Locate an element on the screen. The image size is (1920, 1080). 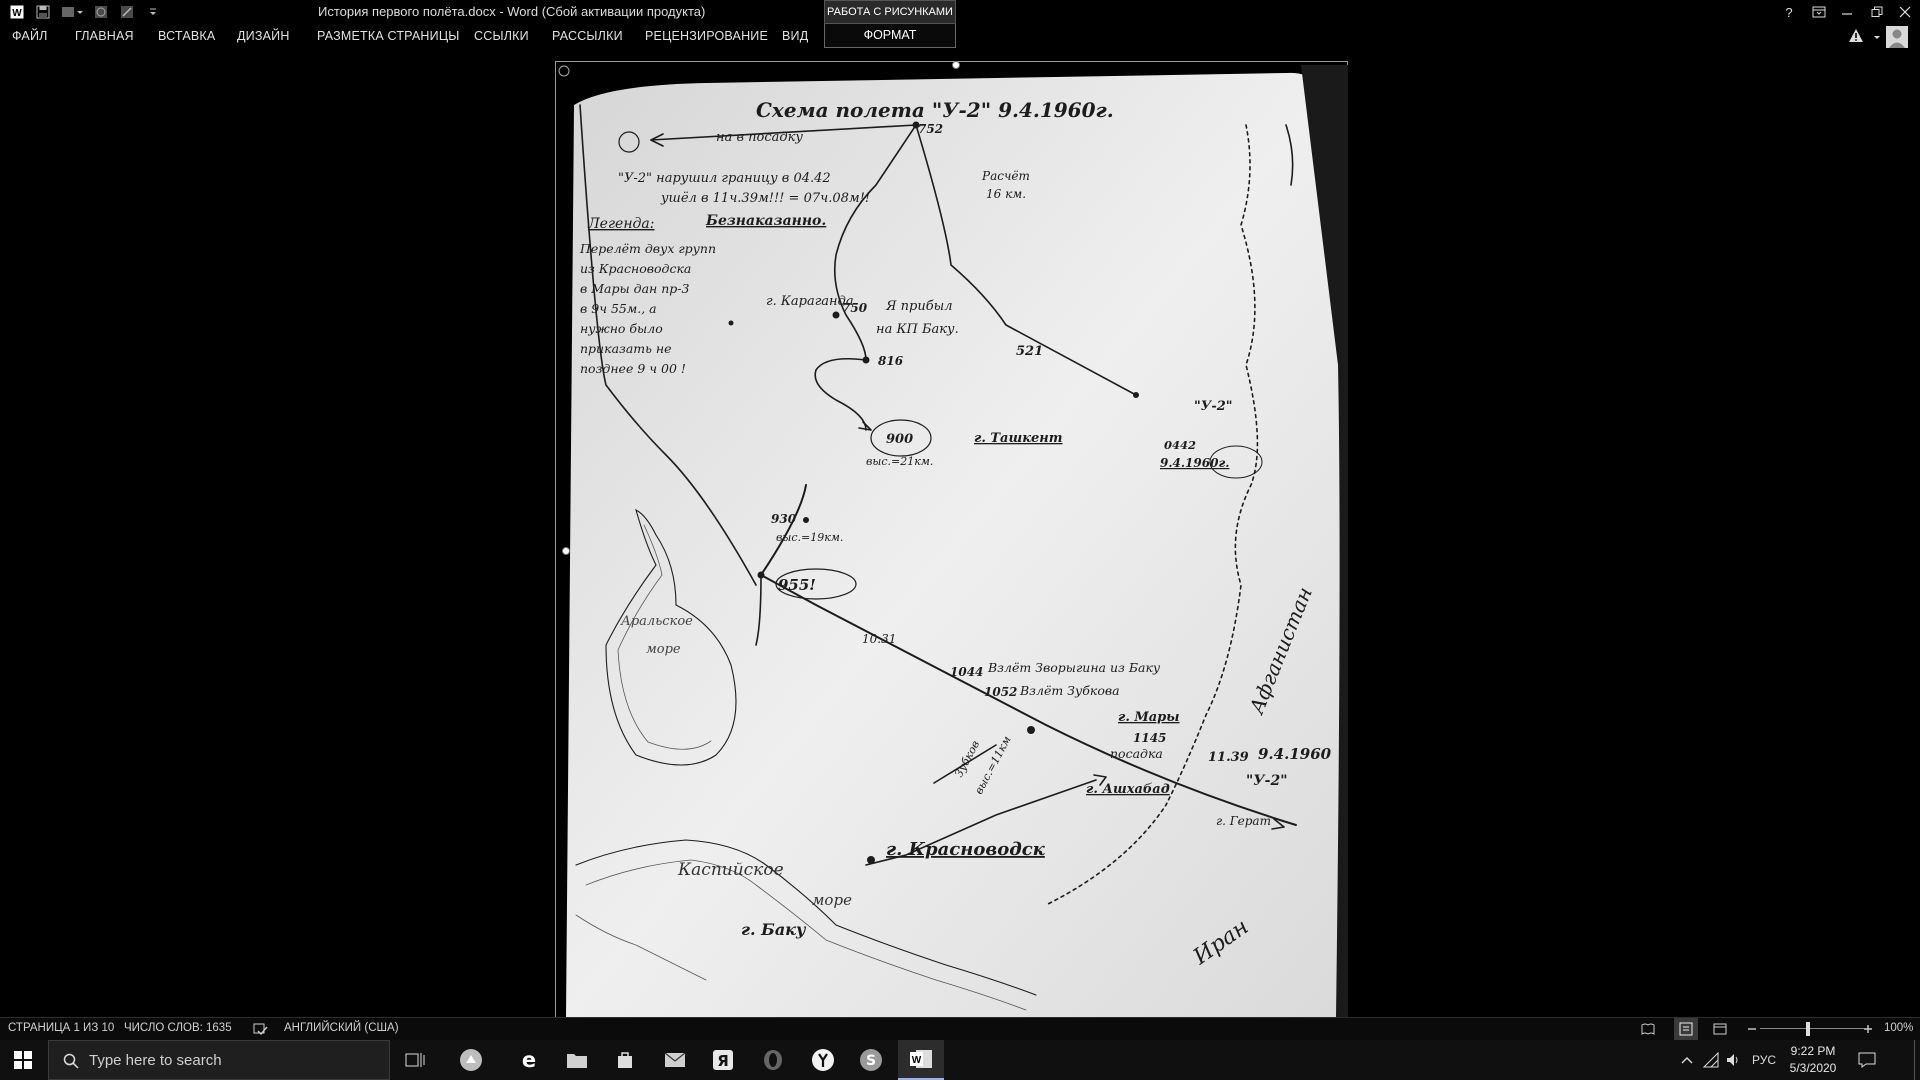
time-930: 930 is located at coordinates (784, 519).